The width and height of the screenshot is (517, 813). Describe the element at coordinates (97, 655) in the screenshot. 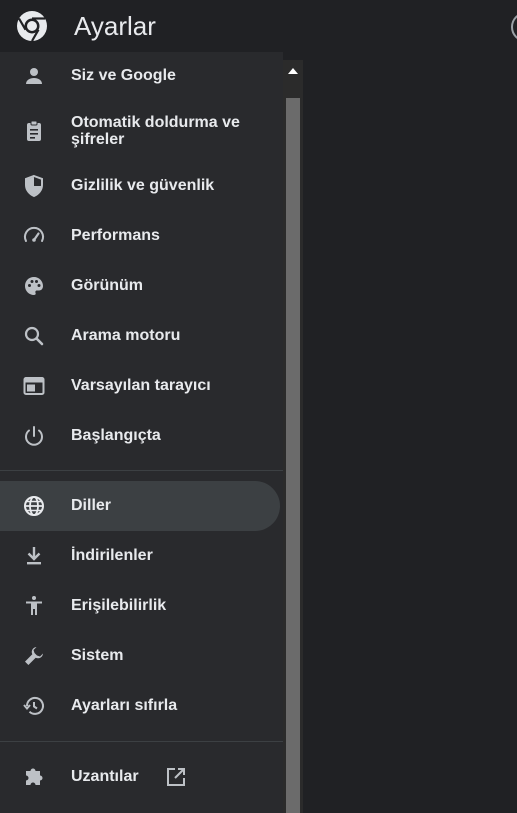

I see `sidebar-item-label: Sistem` at that location.